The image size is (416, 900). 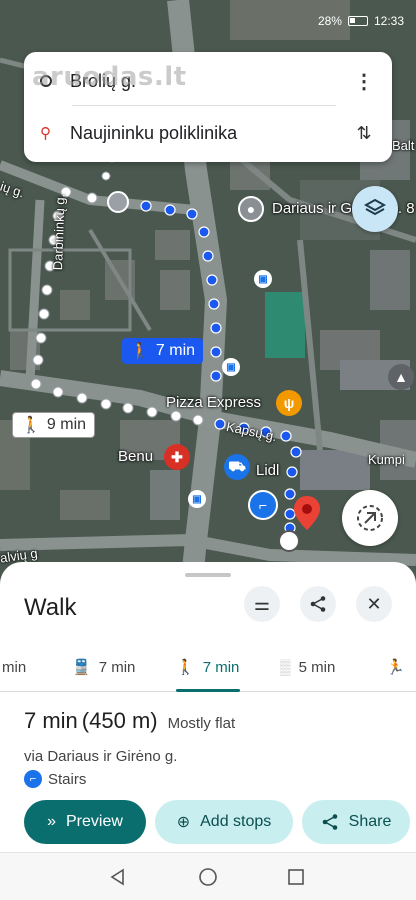 I want to click on place-pin-icon: ●, so click(x=251, y=209).